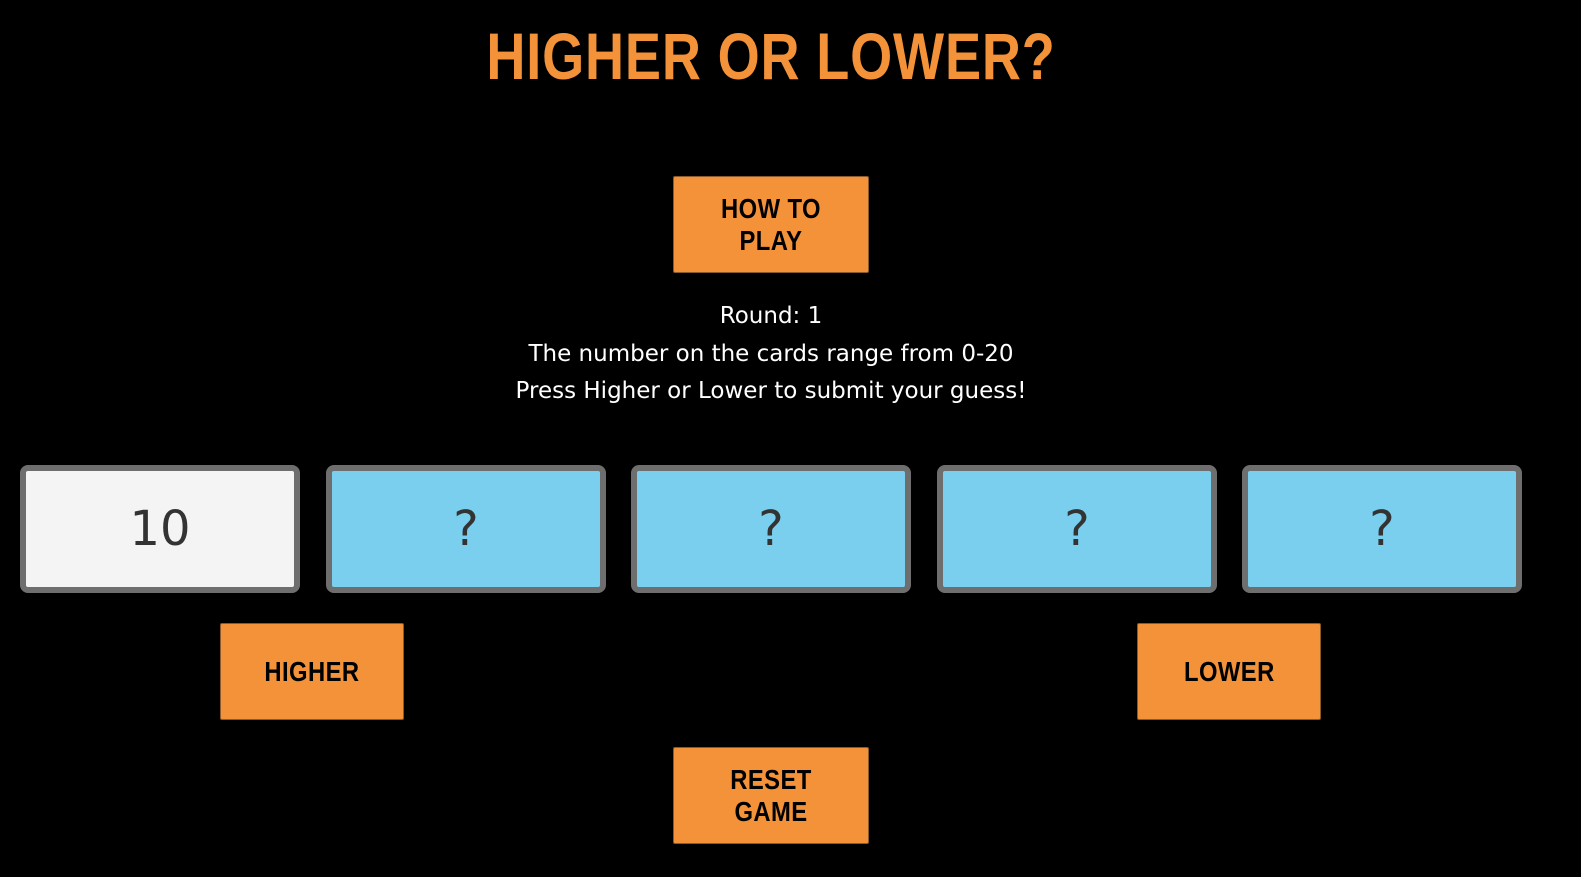 Image resolution: width=1581 pixels, height=877 pixels. I want to click on card-5: ?, so click(1382, 529).